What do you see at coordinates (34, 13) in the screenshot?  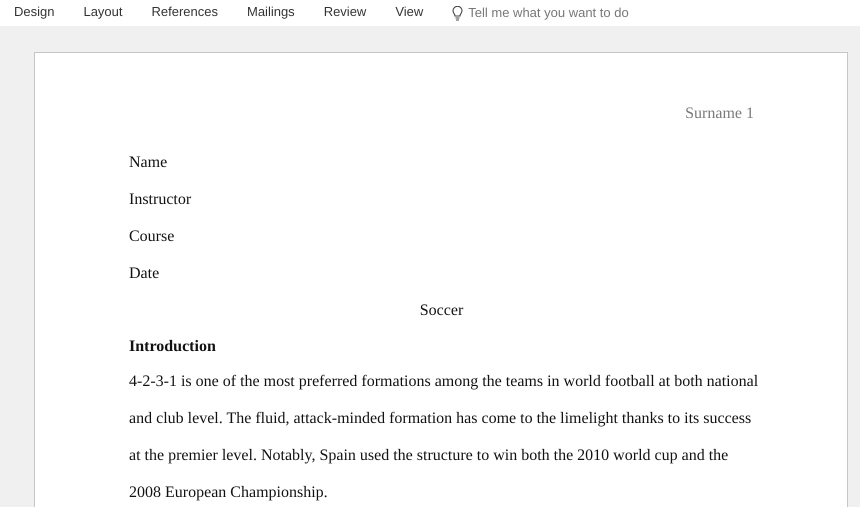 I see `ribbon-tab: Design` at bounding box center [34, 13].